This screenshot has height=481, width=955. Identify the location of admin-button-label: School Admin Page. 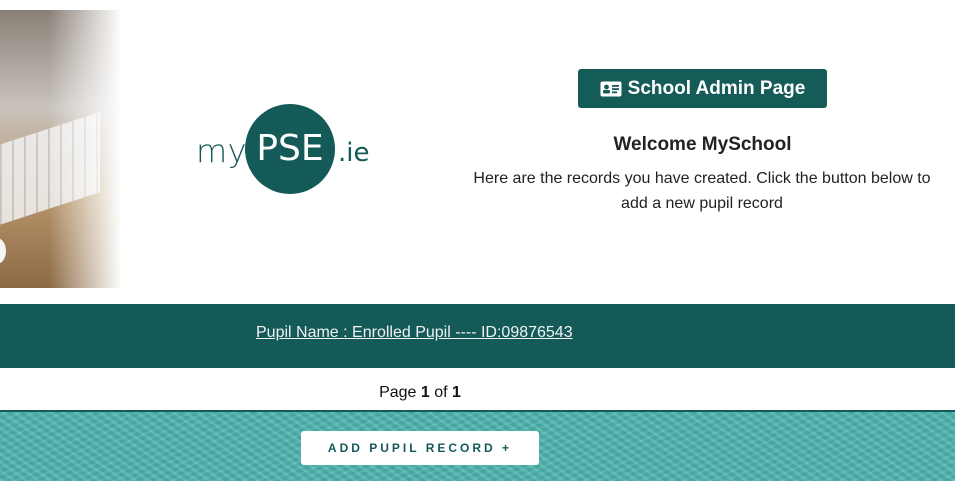
(716, 88).